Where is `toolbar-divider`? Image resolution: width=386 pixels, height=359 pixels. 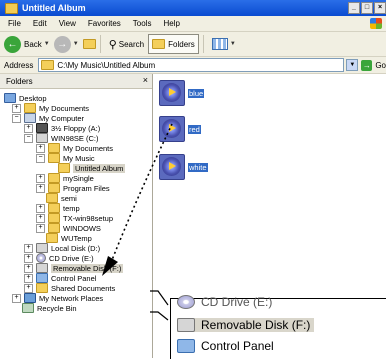
toolbar-divider is located at coordinates (100, 44).